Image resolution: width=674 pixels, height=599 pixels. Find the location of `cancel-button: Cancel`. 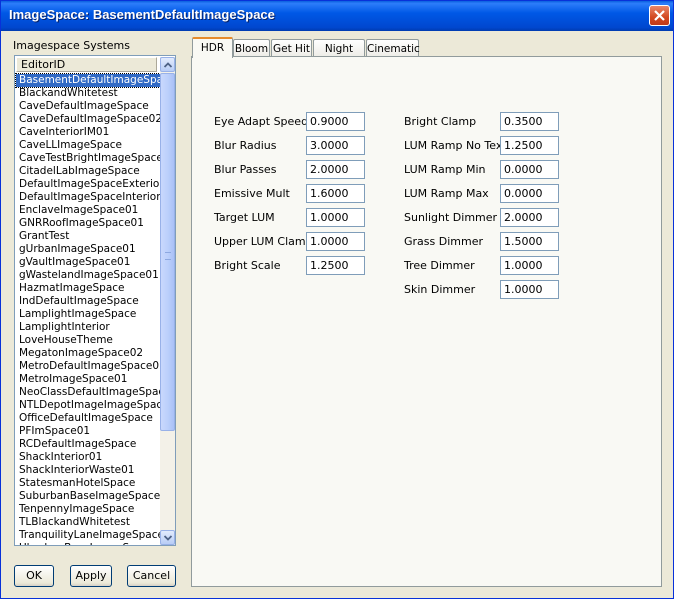

cancel-button: Cancel is located at coordinates (151, 576).